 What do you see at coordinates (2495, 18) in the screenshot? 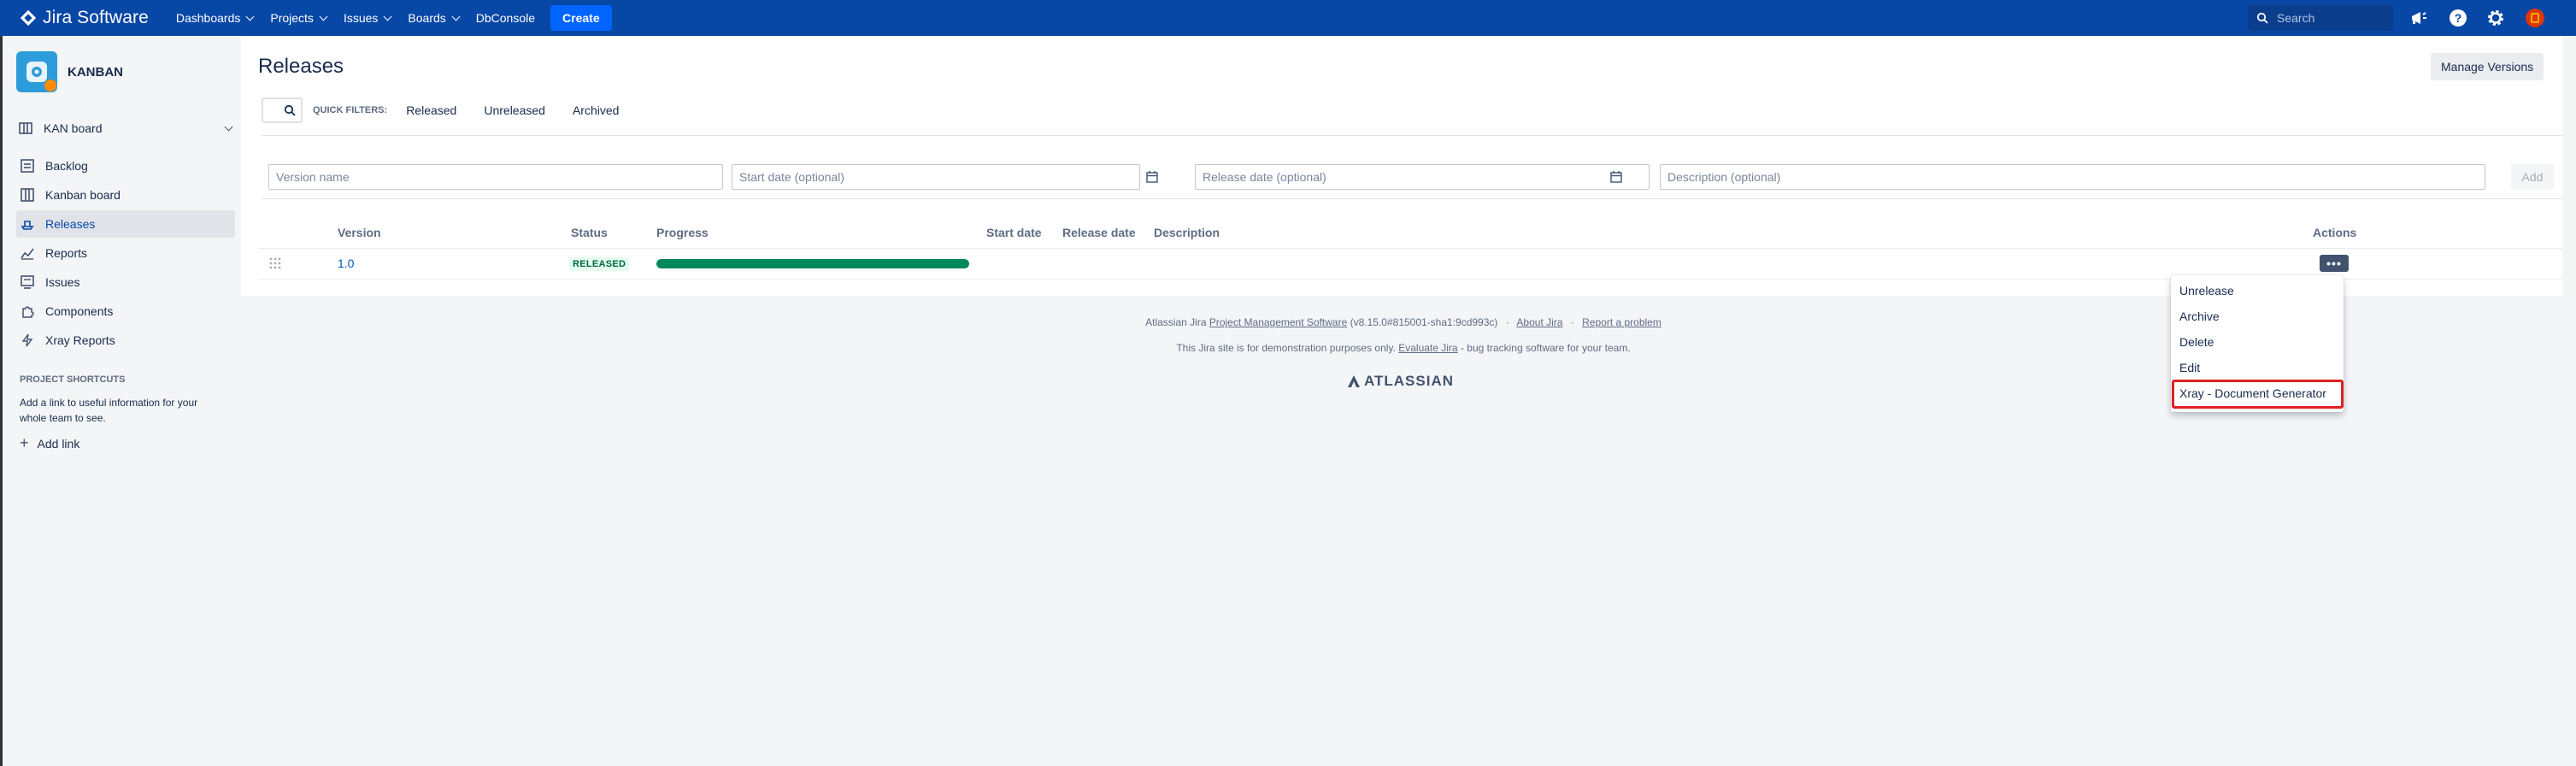
I see `gear-icon` at bounding box center [2495, 18].